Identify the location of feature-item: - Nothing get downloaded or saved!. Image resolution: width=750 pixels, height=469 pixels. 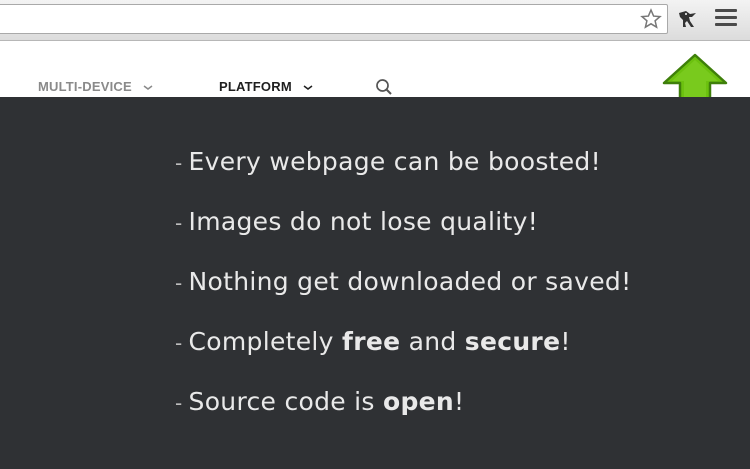
(403, 295).